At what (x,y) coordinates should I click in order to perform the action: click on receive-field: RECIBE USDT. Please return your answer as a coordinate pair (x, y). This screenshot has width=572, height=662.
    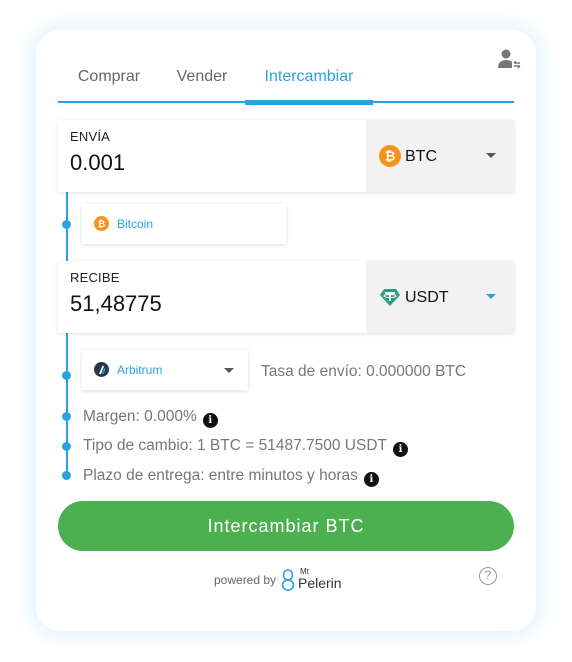
    Looking at the image, I should click on (286, 297).